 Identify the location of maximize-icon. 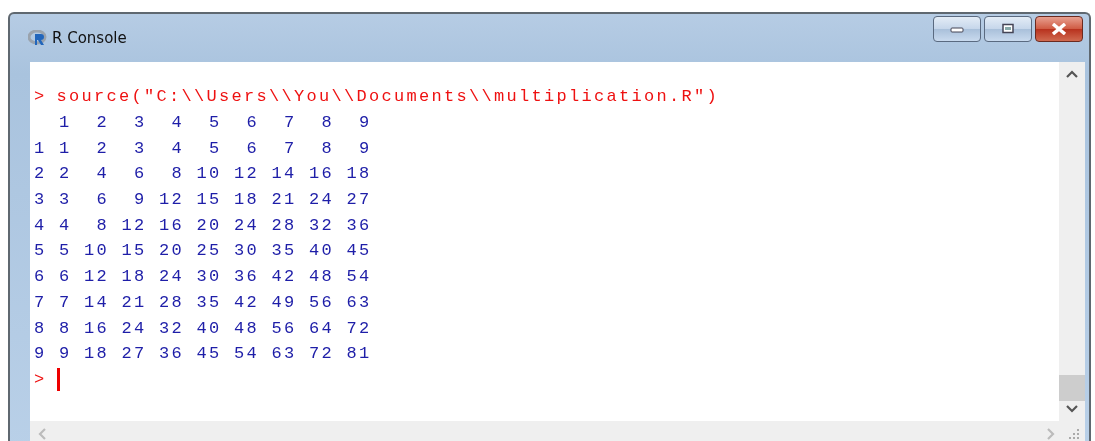
(1008, 29).